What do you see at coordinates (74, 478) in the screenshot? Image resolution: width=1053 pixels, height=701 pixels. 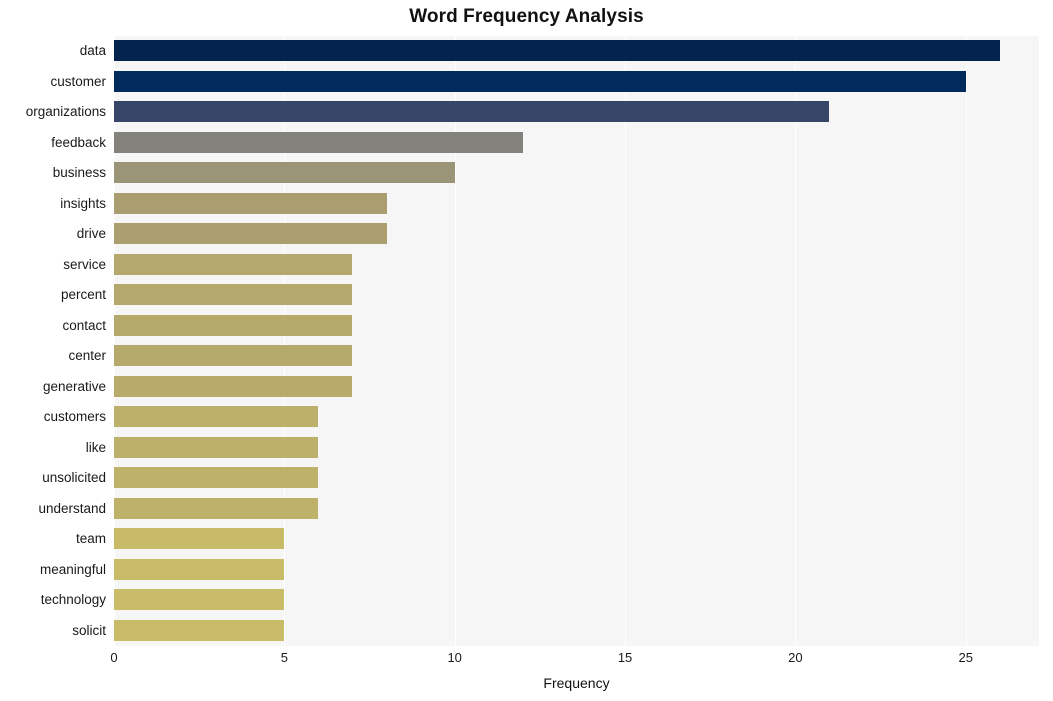 I see `y-tick-label-unsolicited: unsolicited` at bounding box center [74, 478].